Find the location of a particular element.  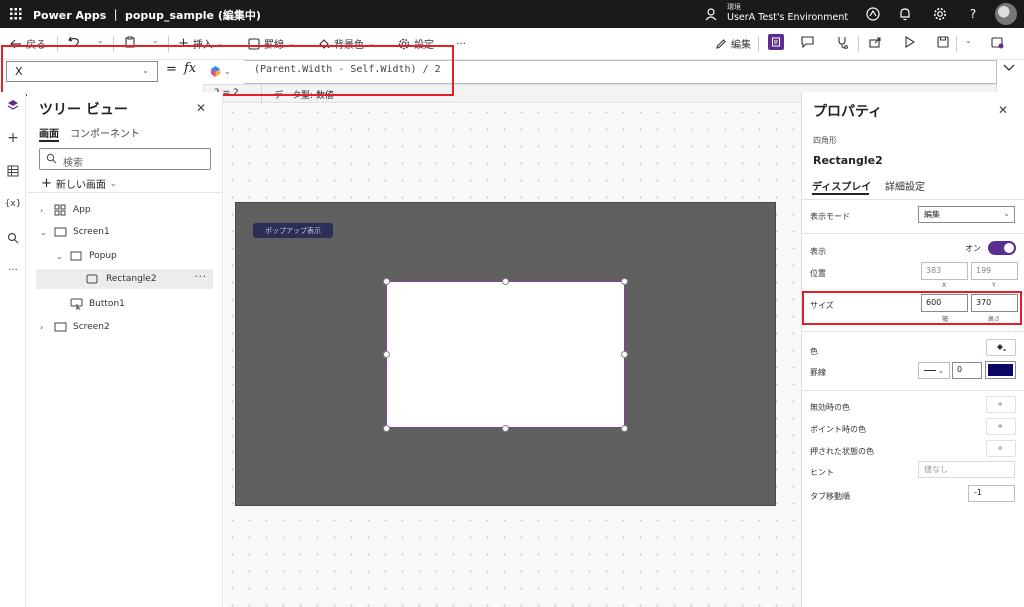

paste-dropdown: ⌄ is located at coordinates (155, 40).